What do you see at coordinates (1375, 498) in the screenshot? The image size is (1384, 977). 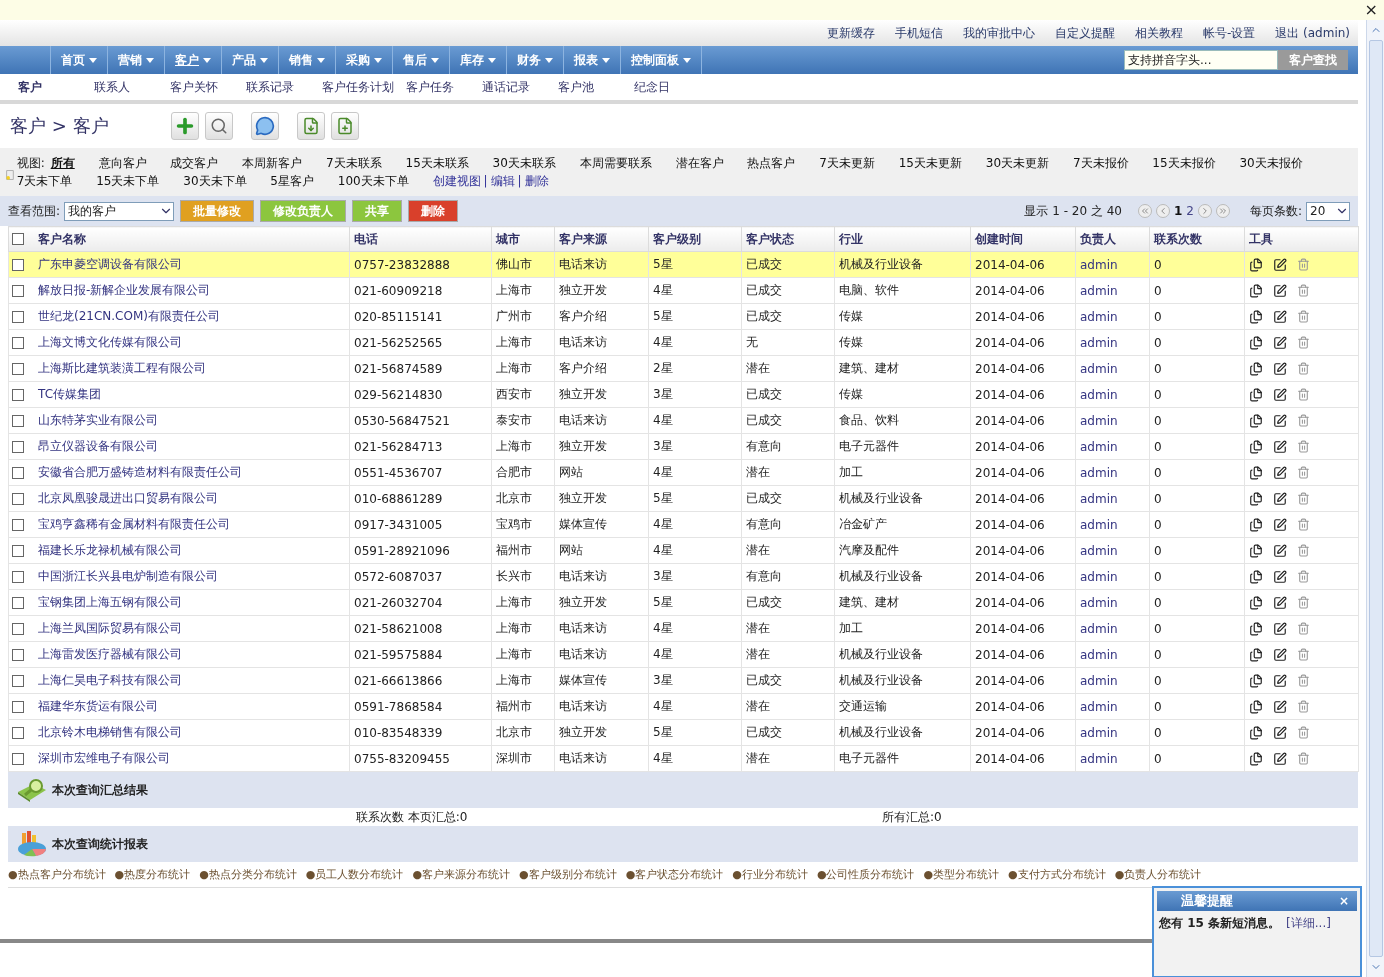 I see `scrollbar` at bounding box center [1375, 498].